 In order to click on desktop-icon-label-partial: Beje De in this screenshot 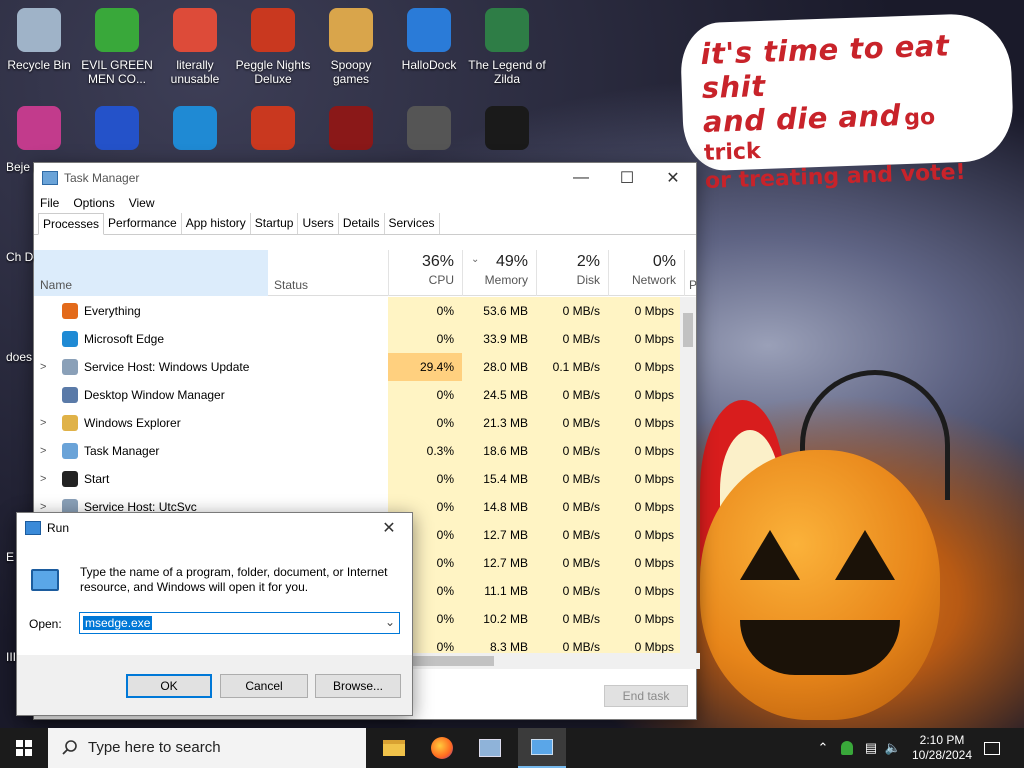, I will do `click(20, 167)`.